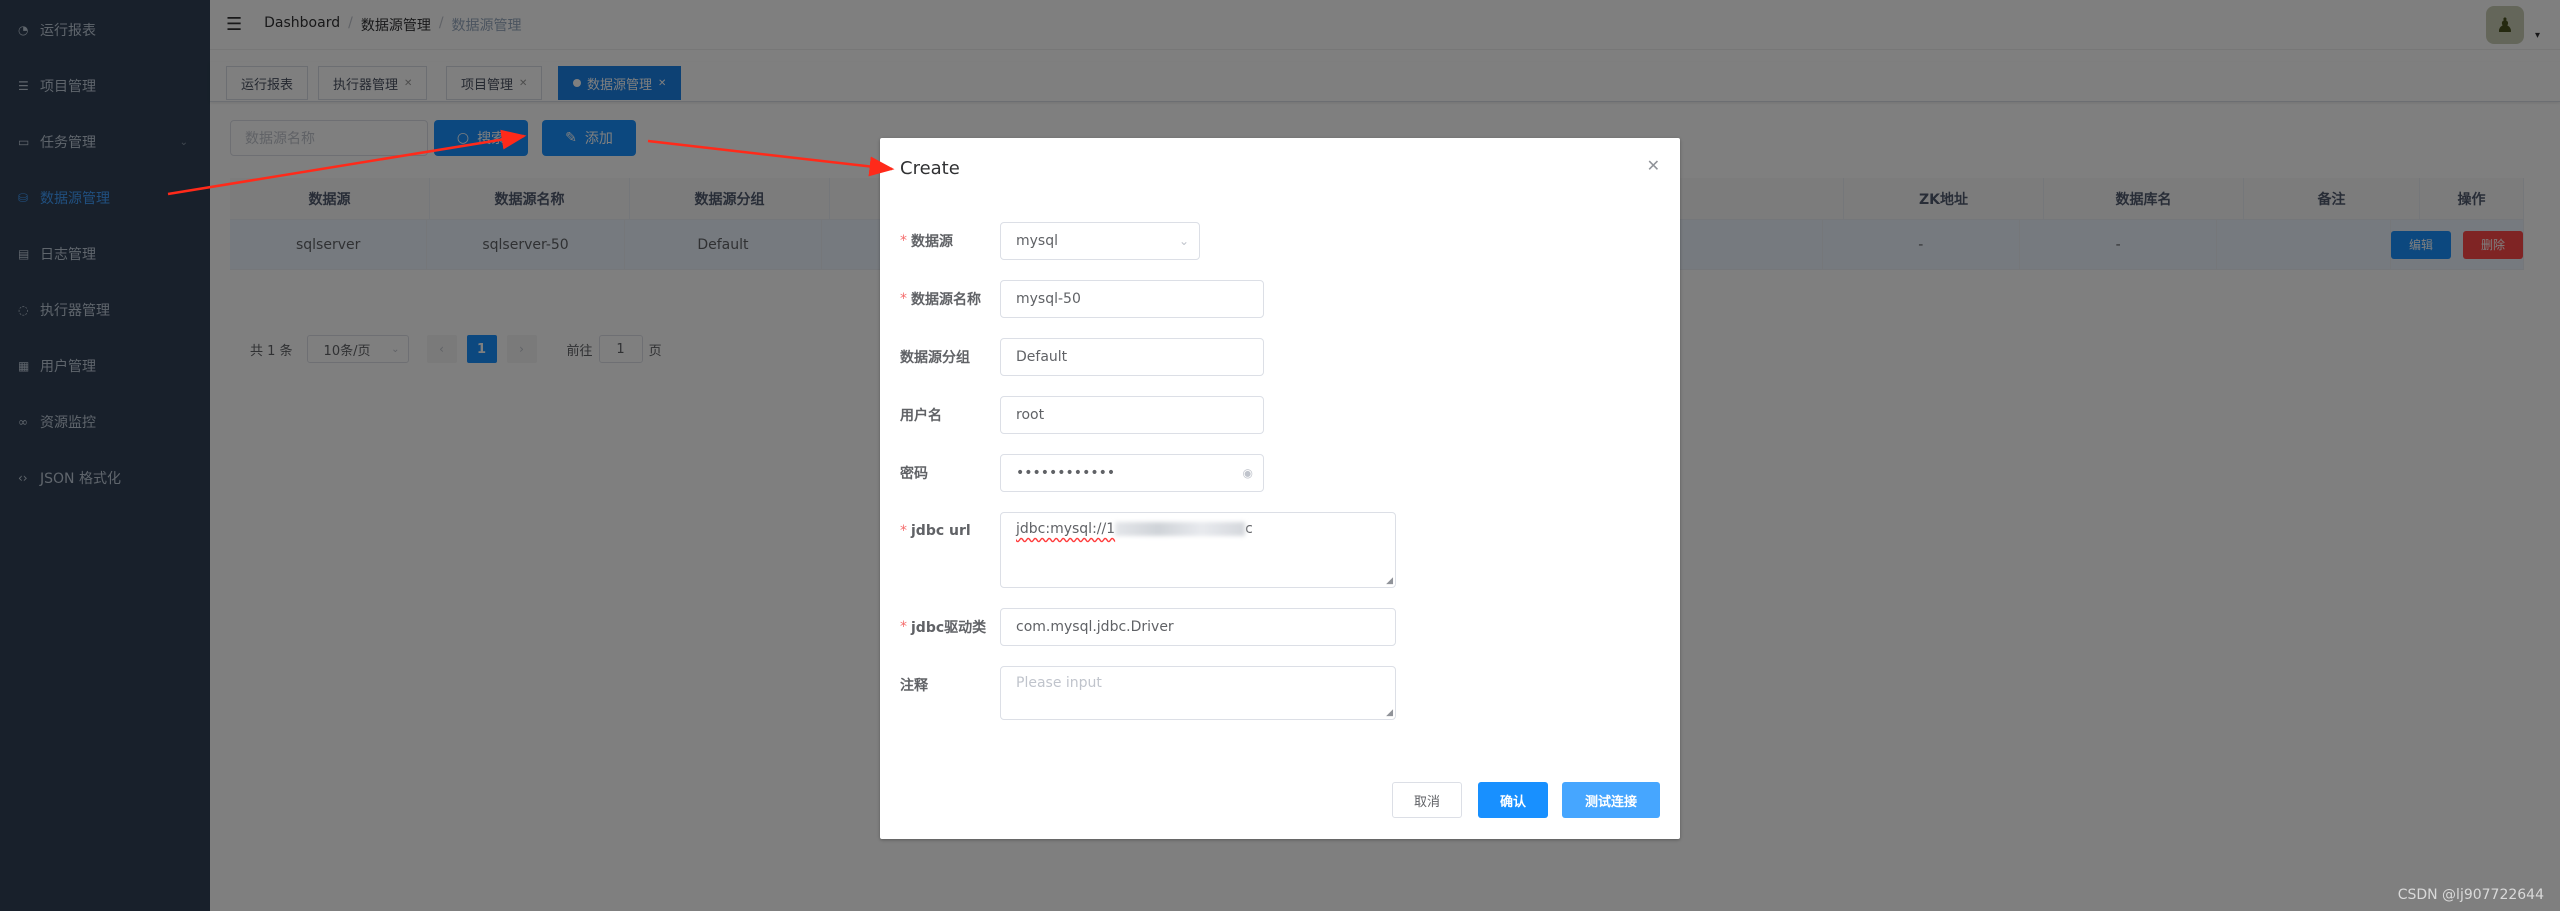 The width and height of the screenshot is (2560, 911). Describe the element at coordinates (531, 162) in the screenshot. I see `annotation-arrows` at that location.